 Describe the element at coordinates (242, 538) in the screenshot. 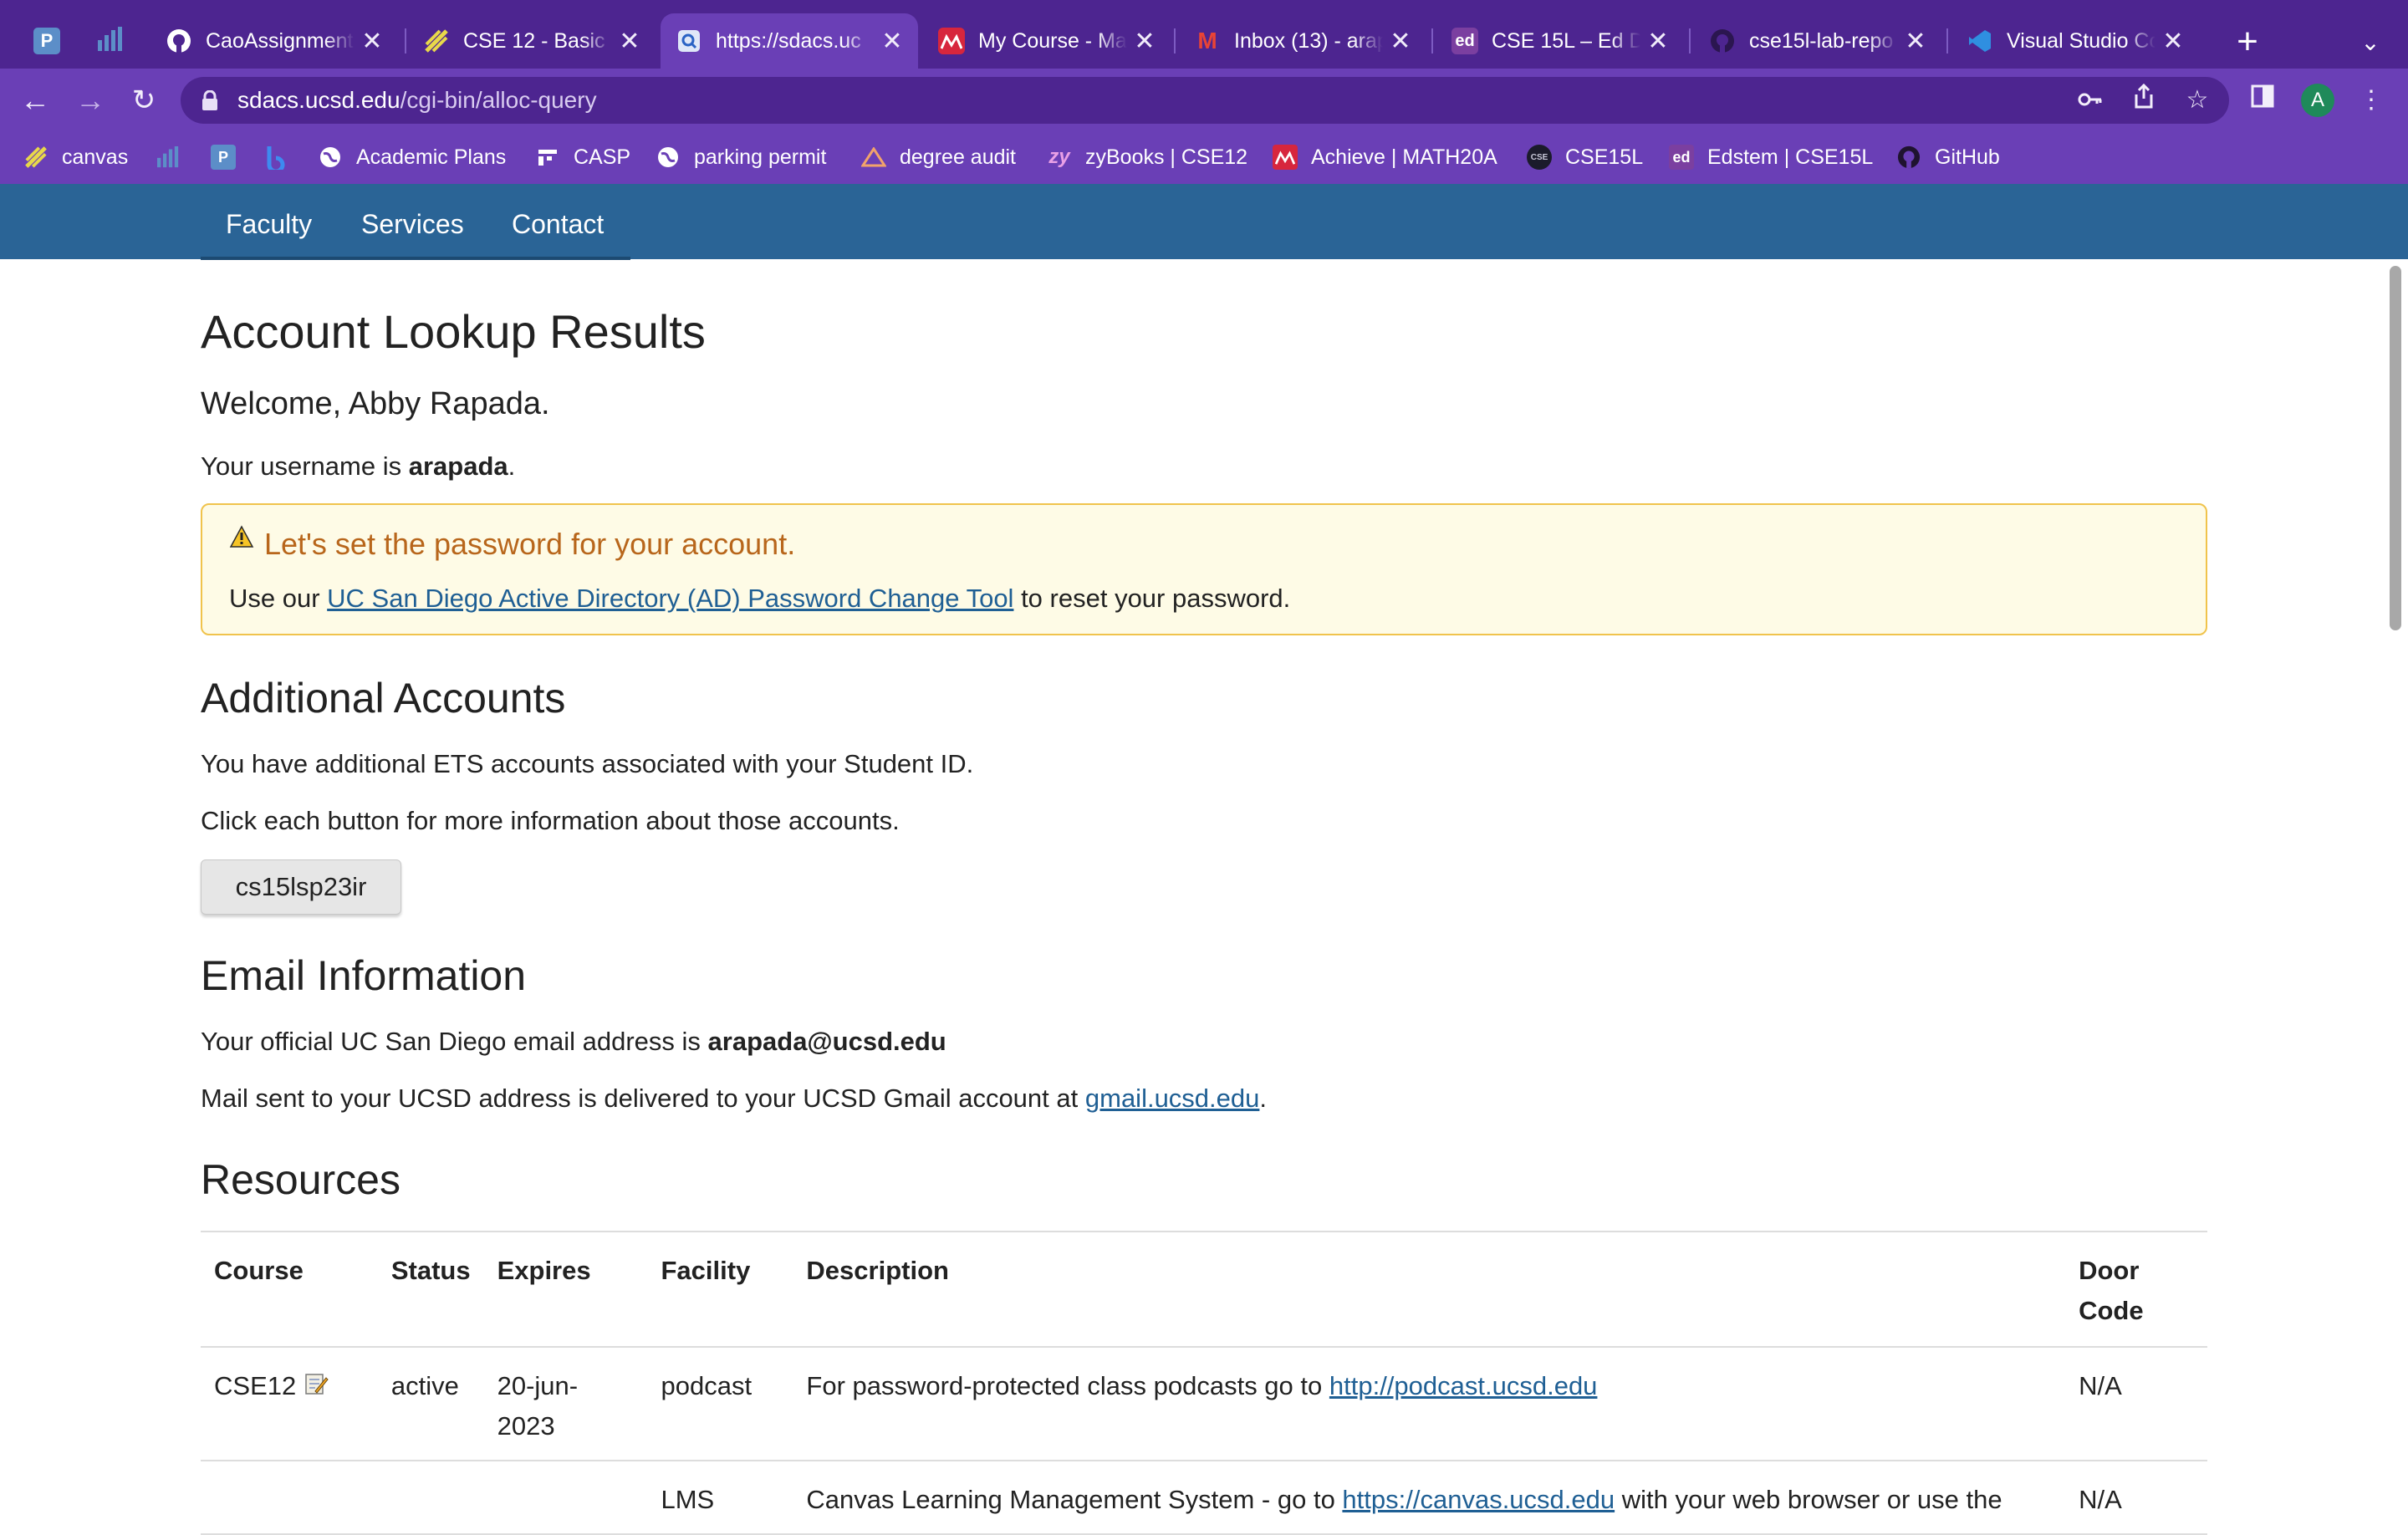

I see `warning-icon` at that location.